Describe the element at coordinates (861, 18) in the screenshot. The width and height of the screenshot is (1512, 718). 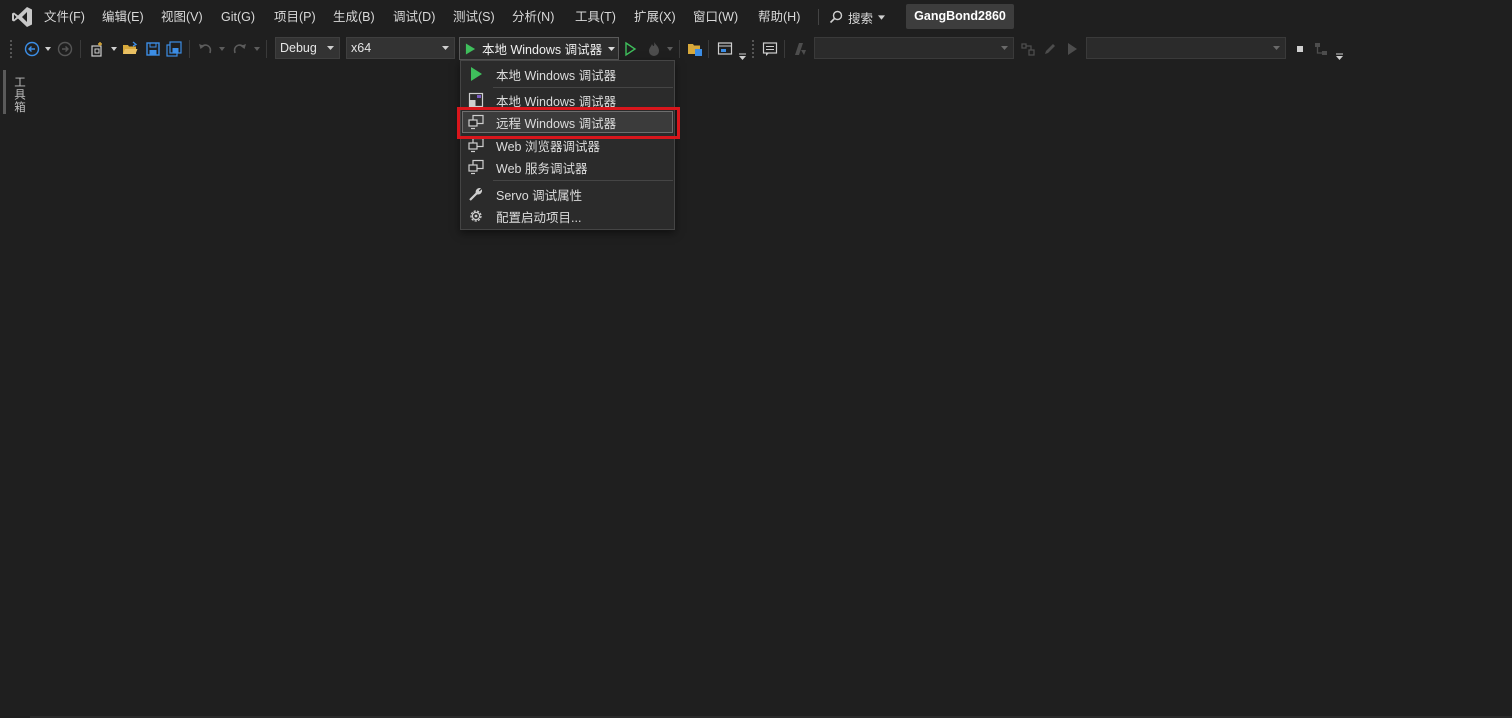
I see `search-label: 搜索` at that location.